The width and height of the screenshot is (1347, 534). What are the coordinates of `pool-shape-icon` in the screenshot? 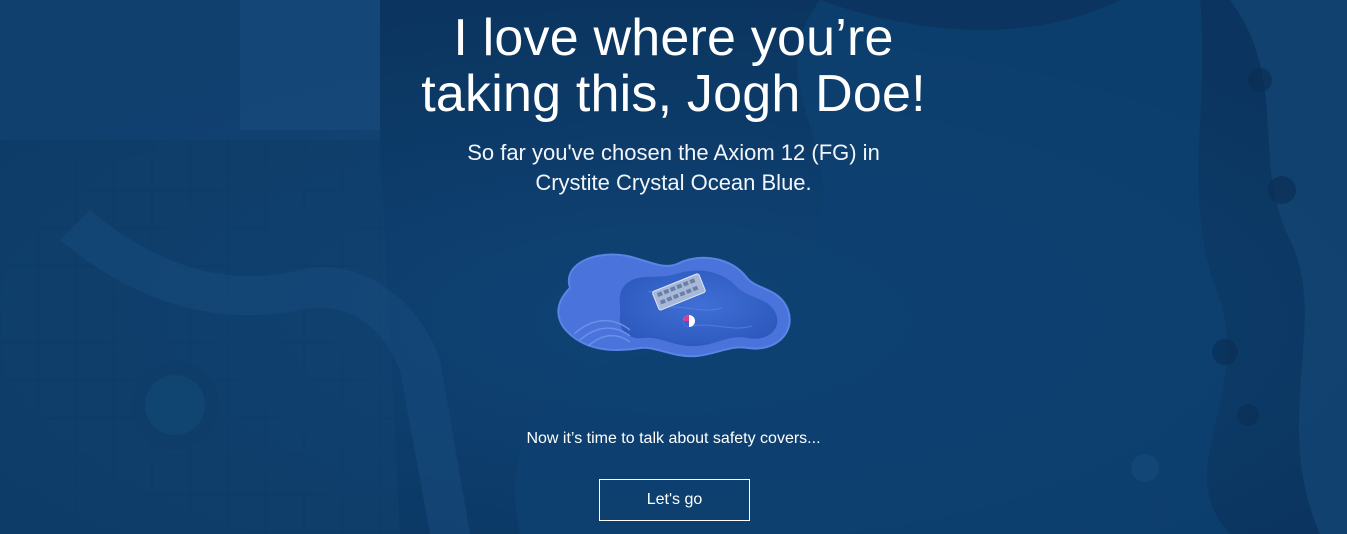 It's located at (674, 305).